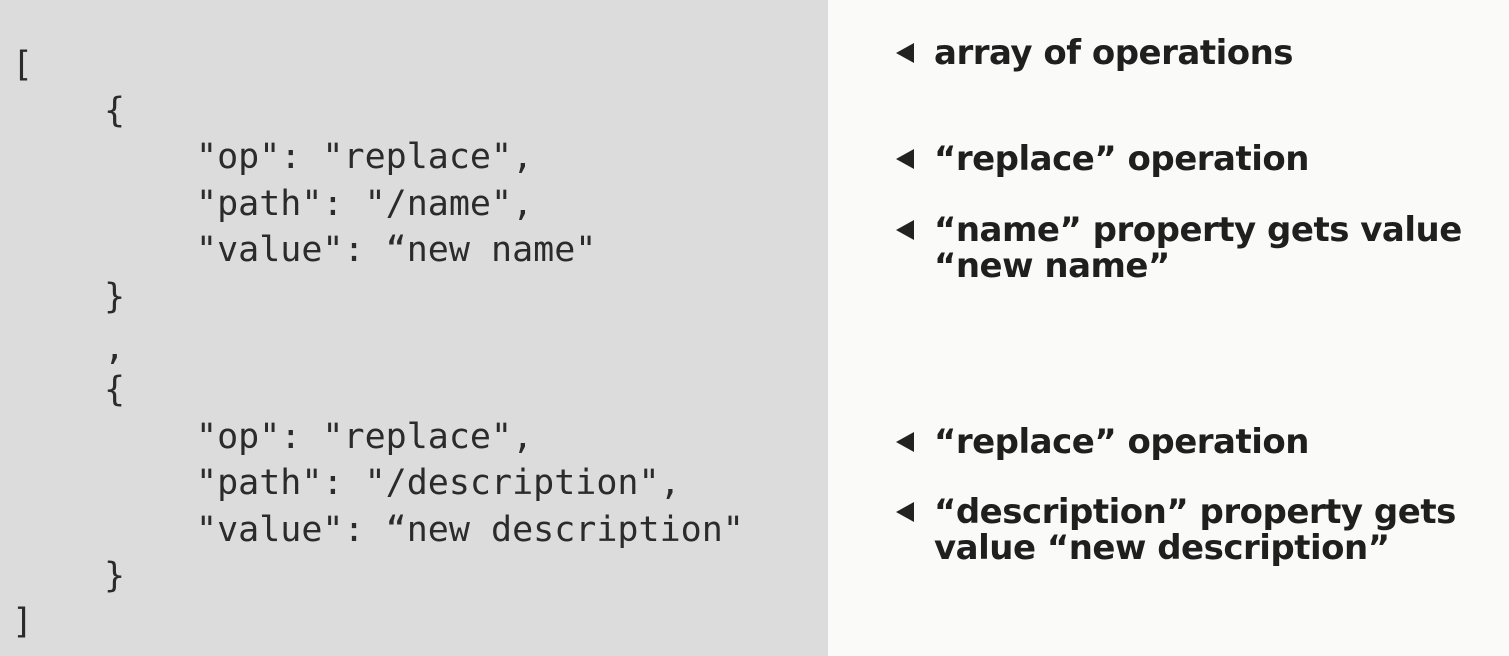 This screenshot has width=1509, height=656. What do you see at coordinates (470, 530) in the screenshot?
I see `code-line-value-2: "value": “new description"` at bounding box center [470, 530].